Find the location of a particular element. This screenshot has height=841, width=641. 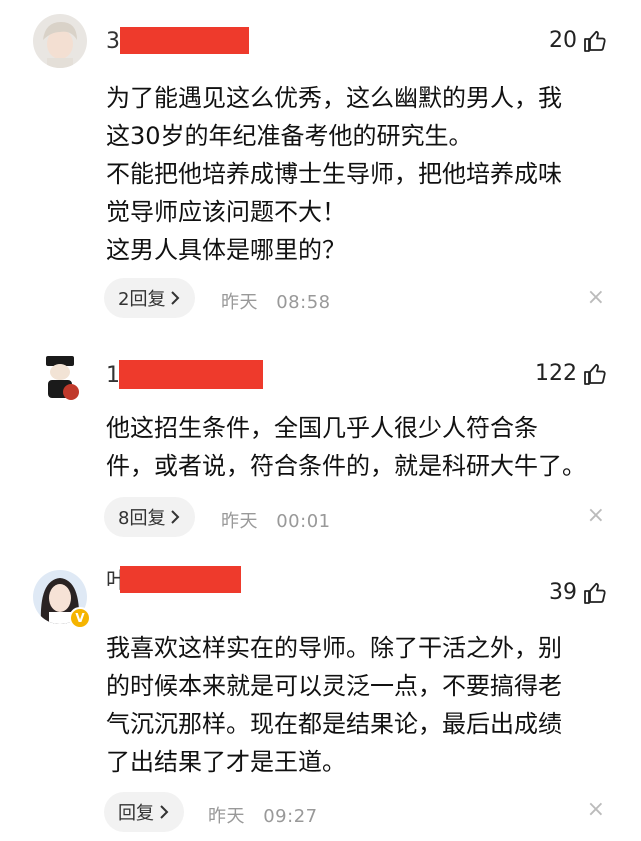

reply-button: 2回复 is located at coordinates (150, 298).